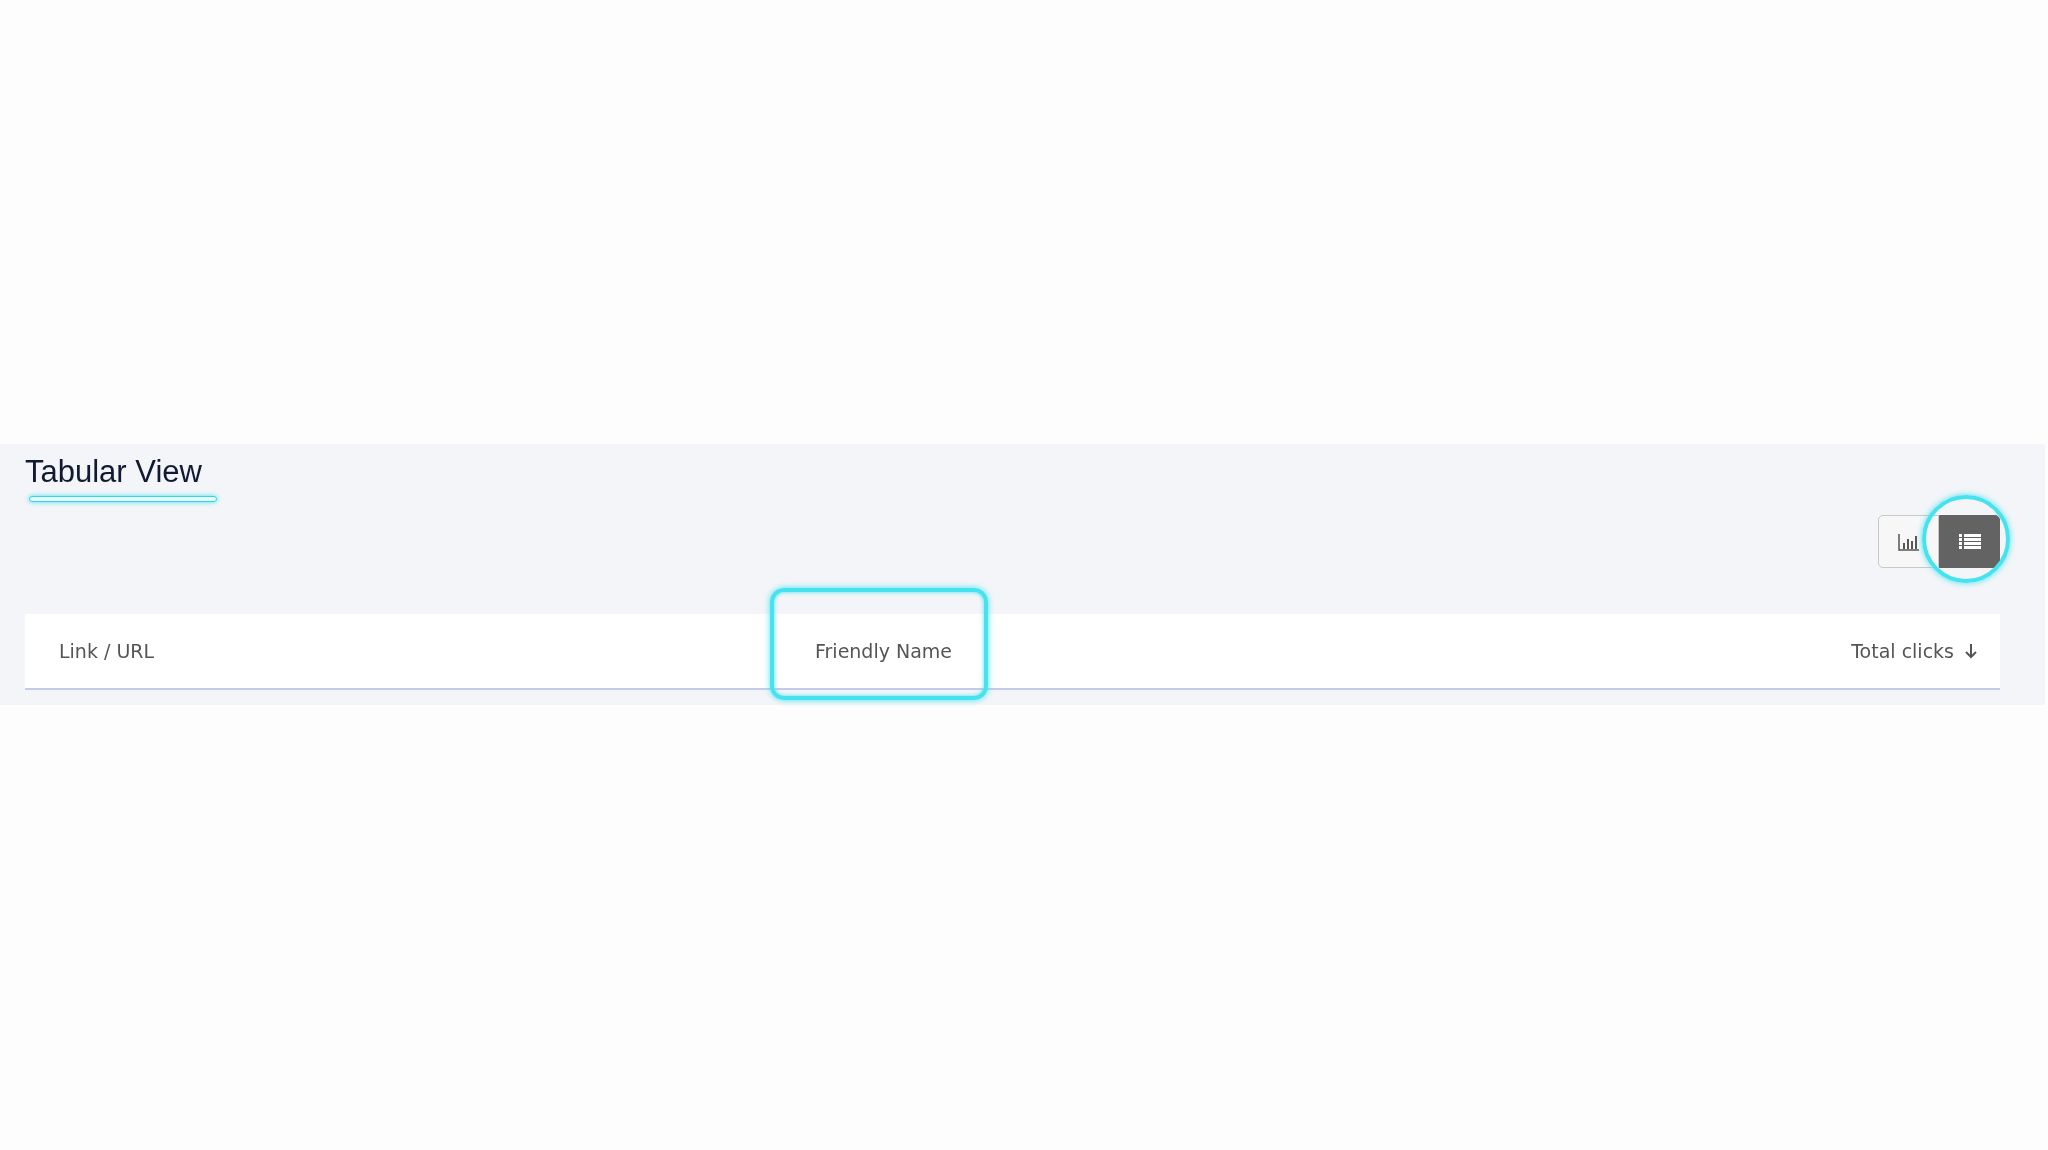 The width and height of the screenshot is (2048, 1150). What do you see at coordinates (114, 472) in the screenshot?
I see `section-title: Tabular View` at bounding box center [114, 472].